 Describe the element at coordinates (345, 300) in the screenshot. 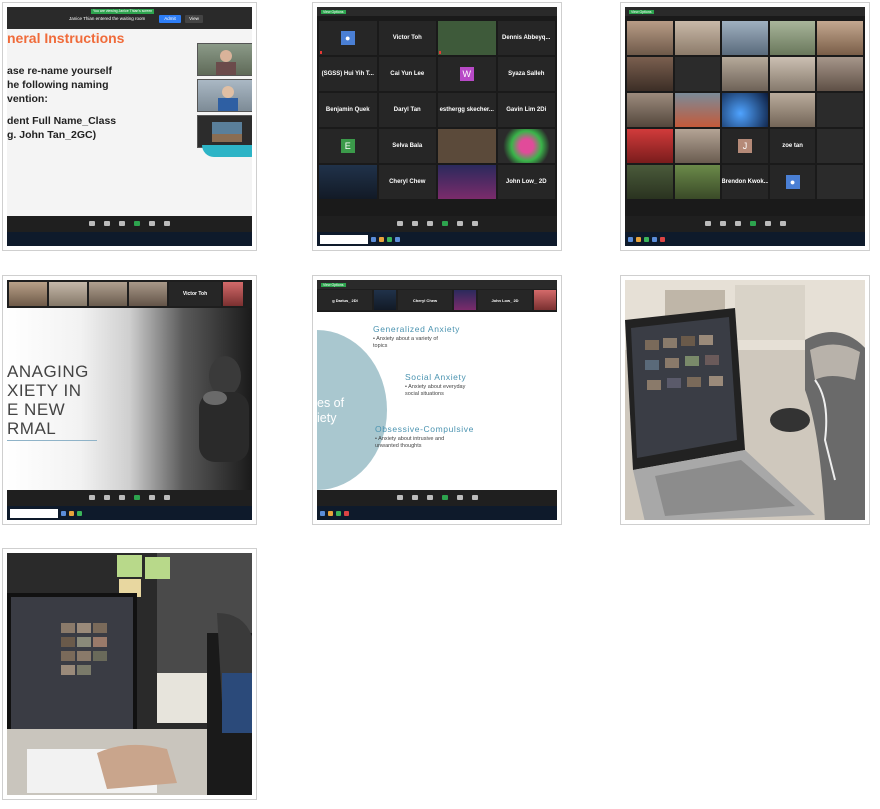

I see `participant-tile: g Darius_ 2DI` at that location.